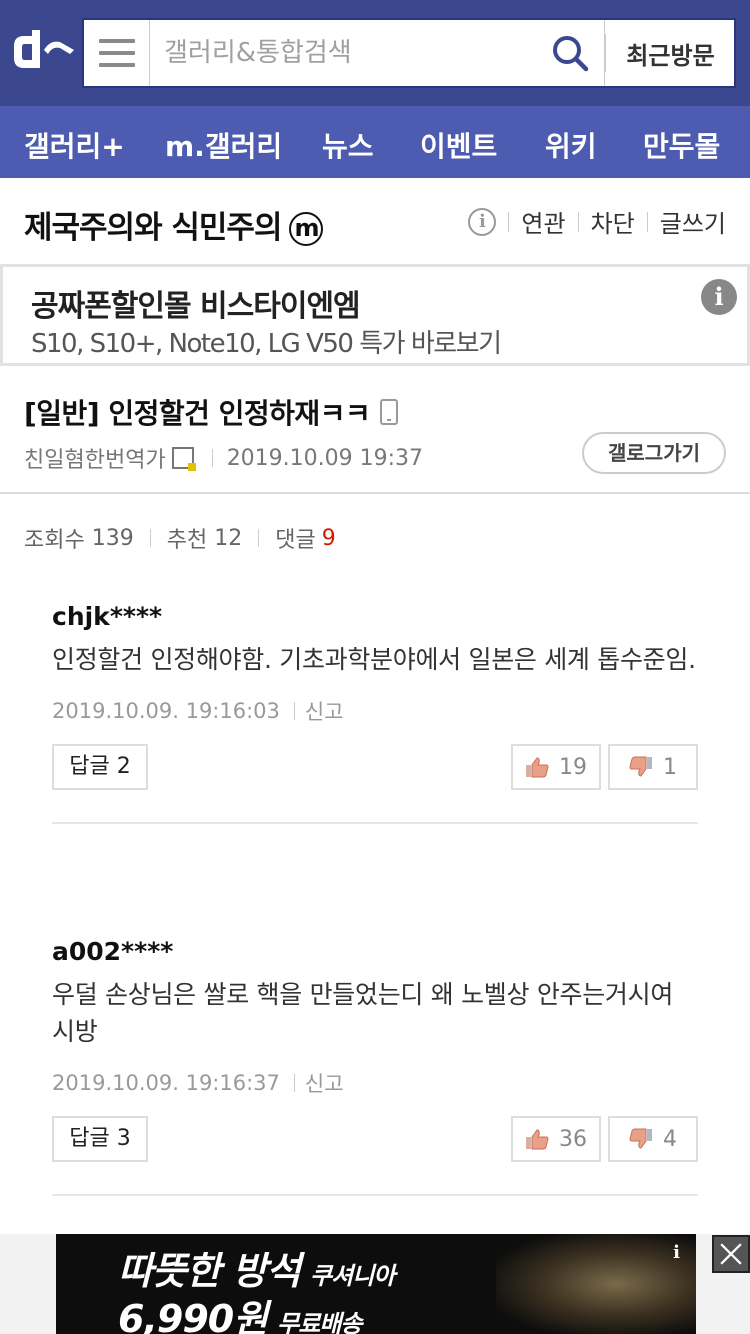 Image resolution: width=750 pixels, height=1334 pixels. I want to click on comment-datetime: 2019.10.09. 19:16:03, so click(166, 711).